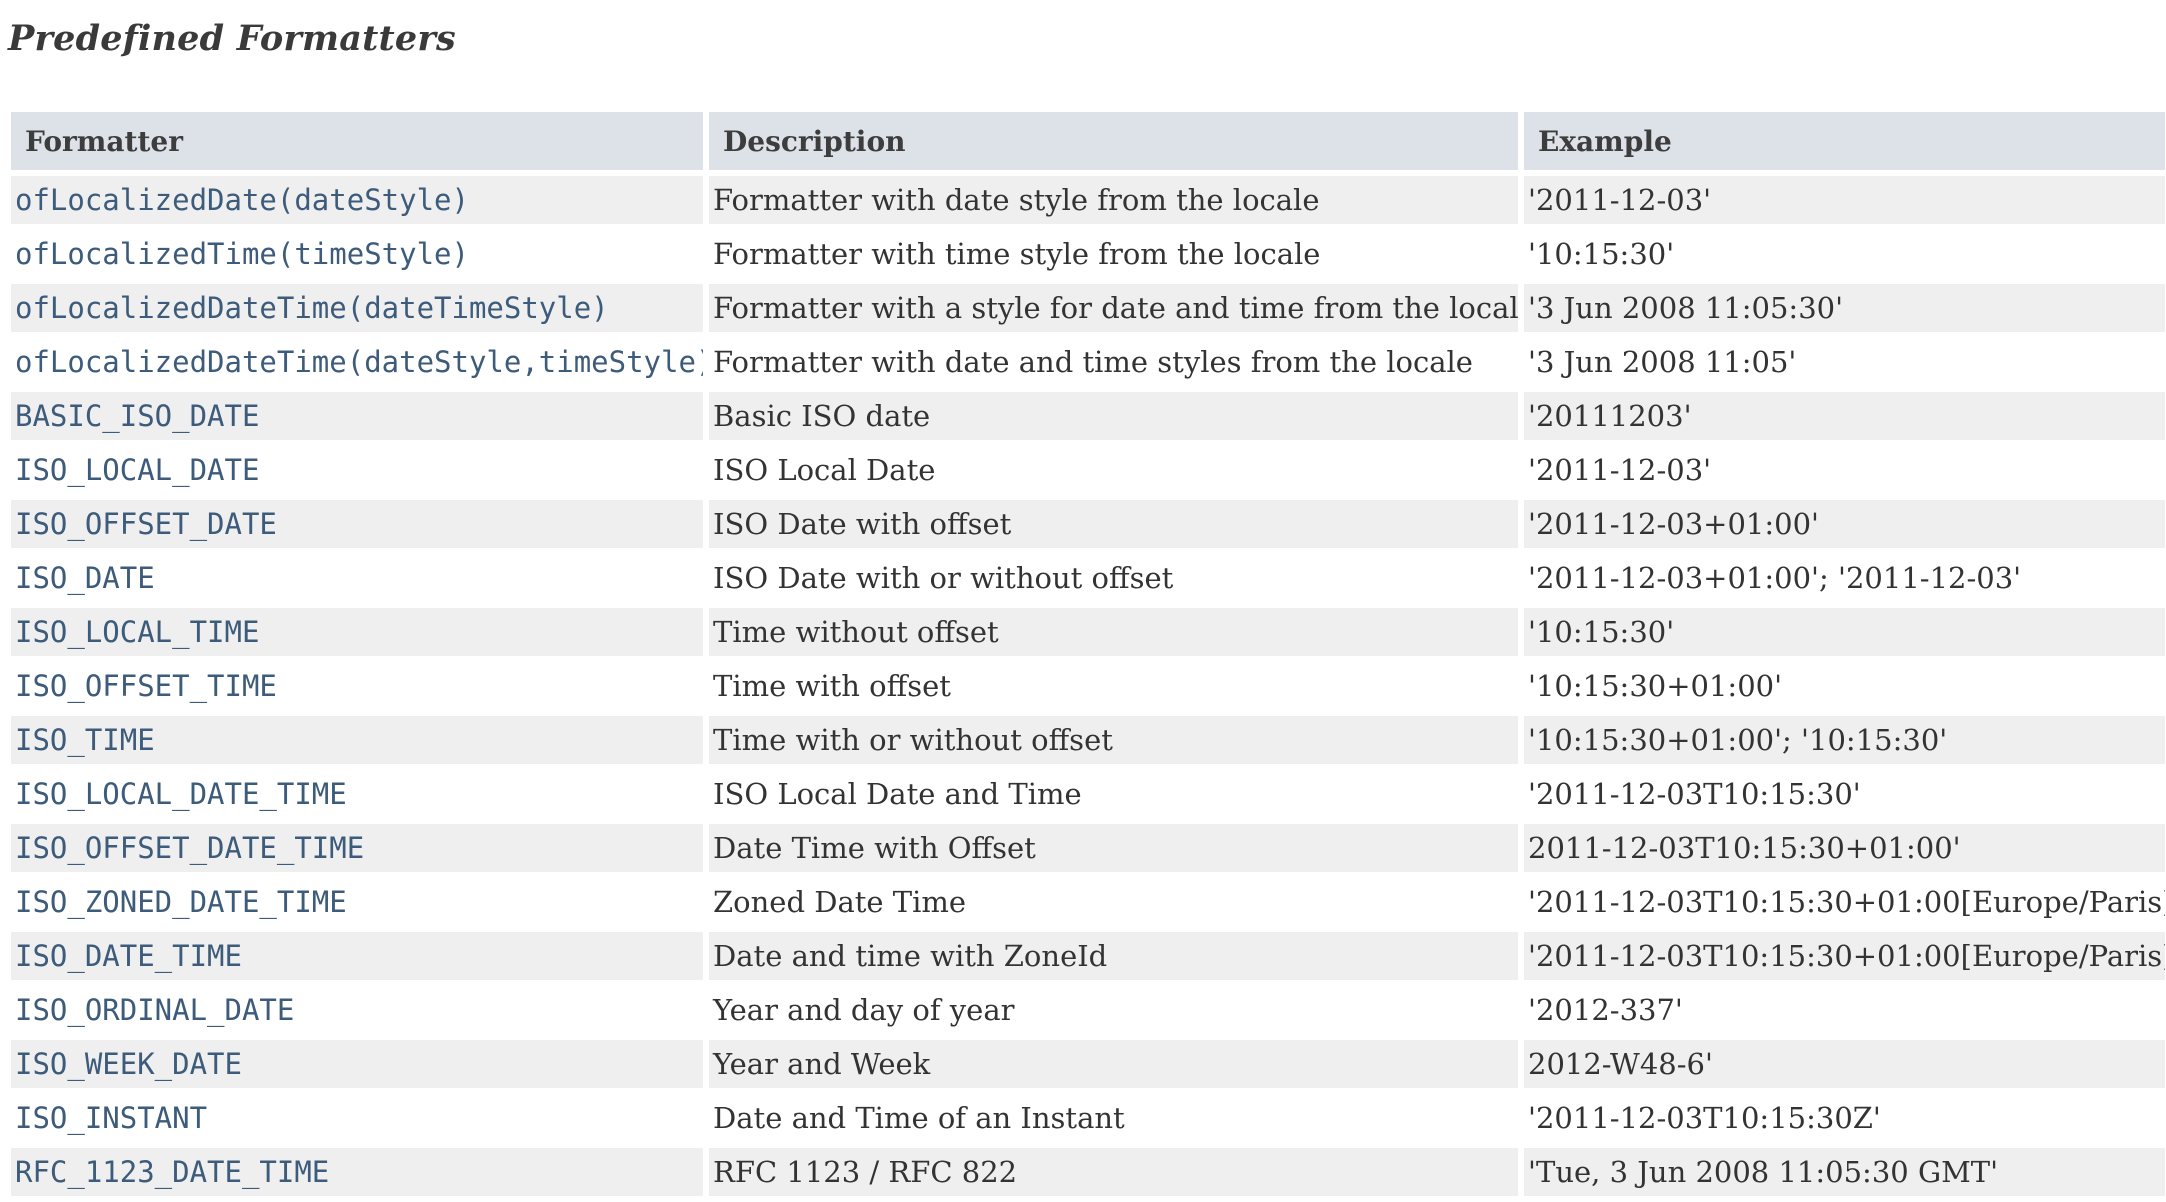 The image size is (2166, 1202). Describe the element at coordinates (1844, 308) in the screenshot. I see `example-cell: '3 Jun 2008 11:05:30'` at that location.